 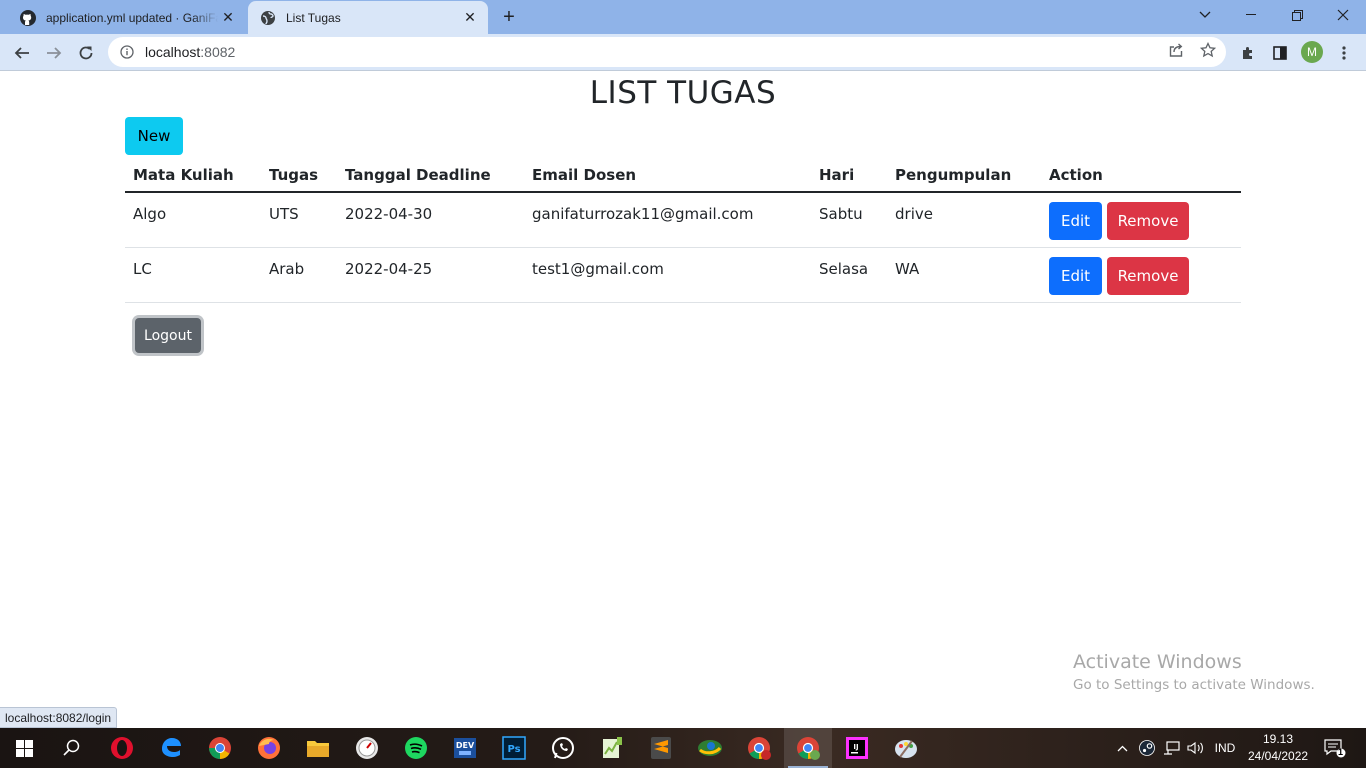 What do you see at coordinates (122, 748) in the screenshot?
I see `opera-icon` at bounding box center [122, 748].